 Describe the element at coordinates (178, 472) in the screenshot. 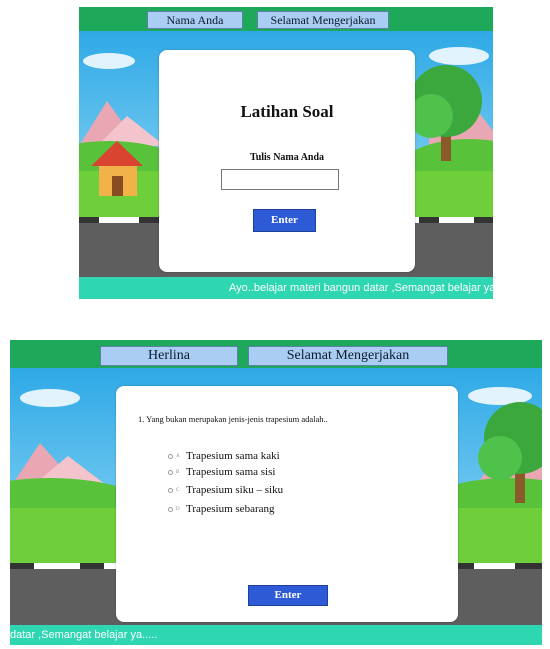

I see `option-letter: B` at that location.